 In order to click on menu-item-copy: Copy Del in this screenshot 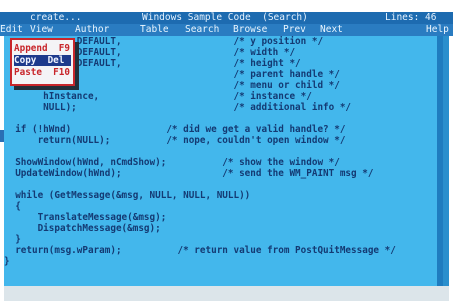, I will do `click(42, 60)`.